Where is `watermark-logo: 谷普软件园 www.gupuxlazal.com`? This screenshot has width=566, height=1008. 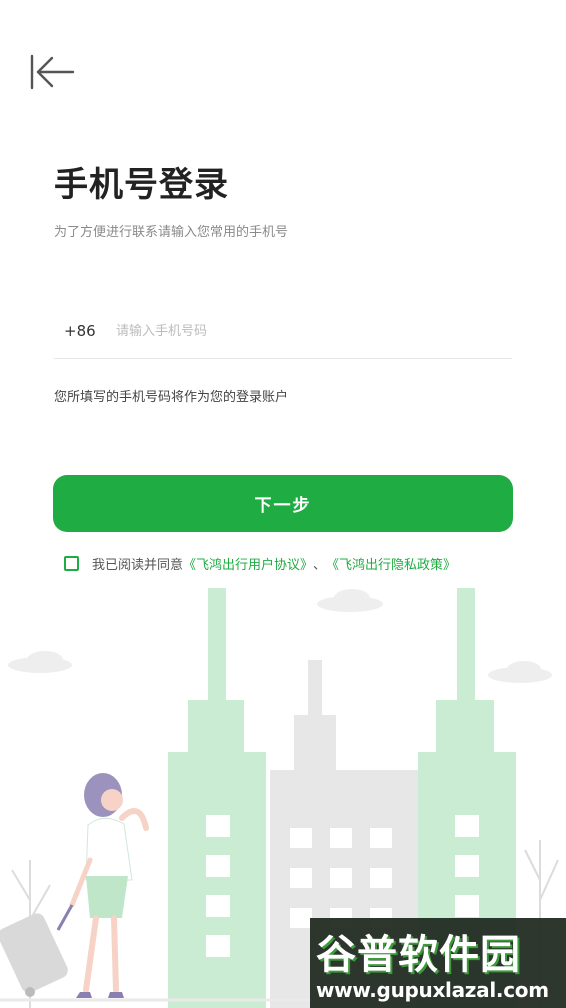 watermark-logo: 谷普软件园 www.gupuxlazal.com is located at coordinates (438, 963).